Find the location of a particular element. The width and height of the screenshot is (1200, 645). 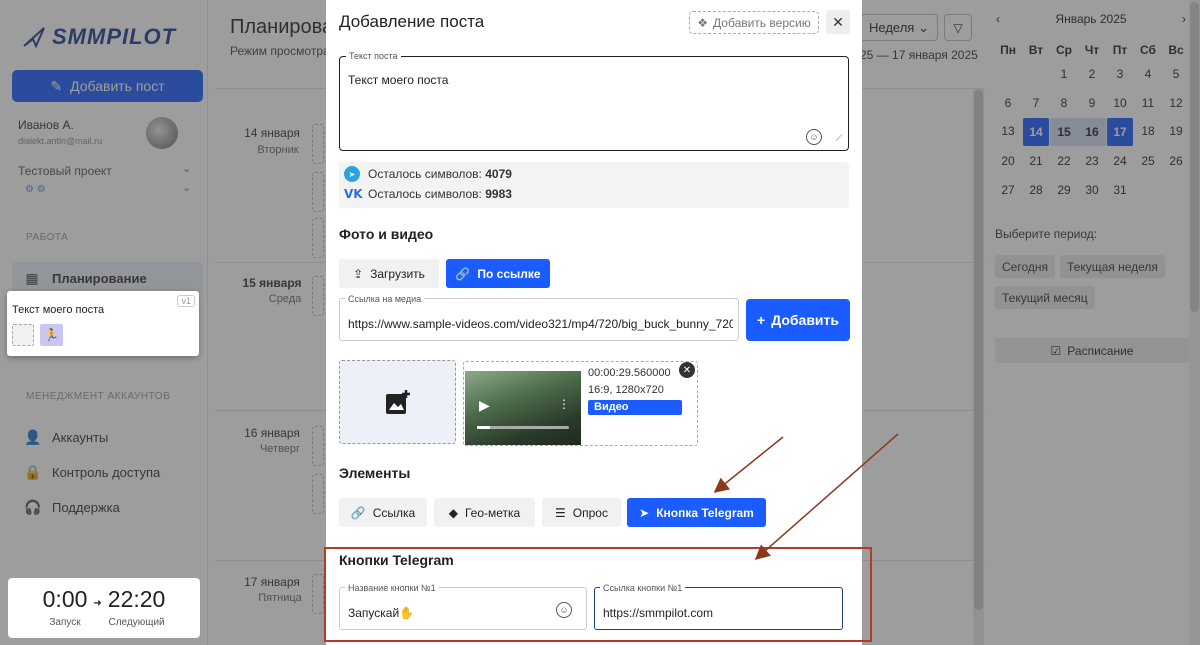

by-link-label: По ссылке is located at coordinates (509, 273).